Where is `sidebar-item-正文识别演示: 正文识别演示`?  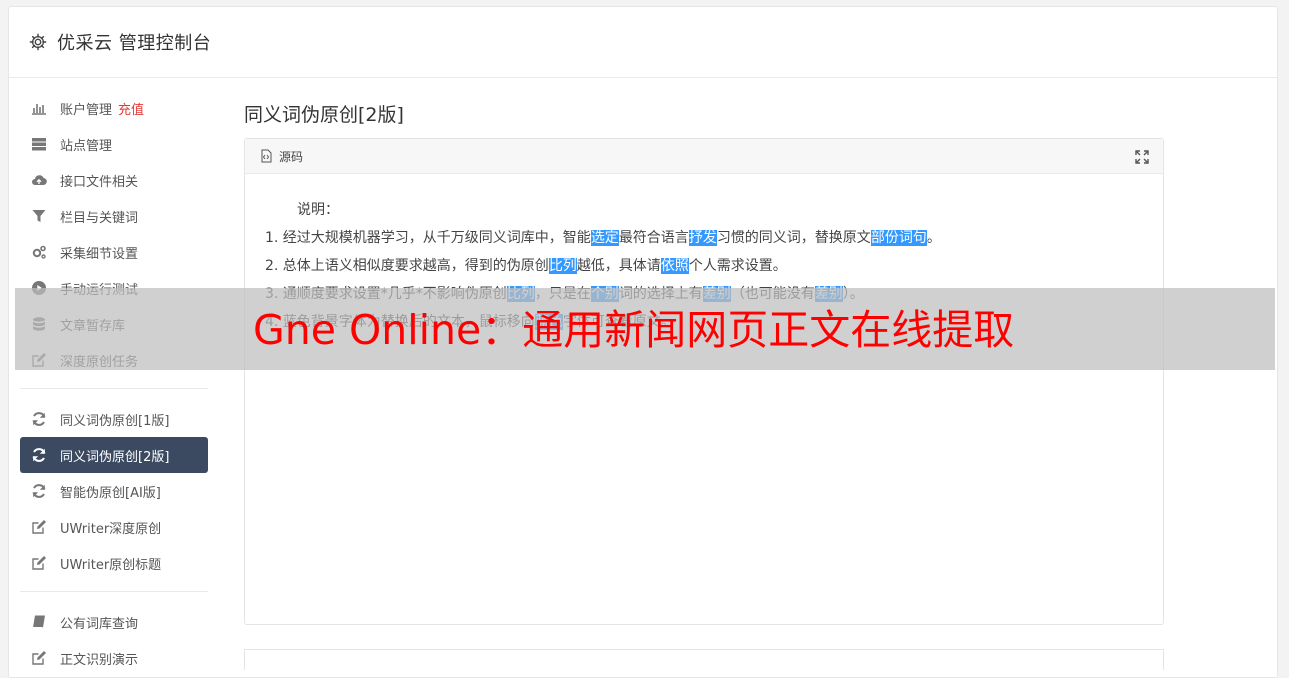 sidebar-item-正文识别演示: 正文识别演示 is located at coordinates (114, 658).